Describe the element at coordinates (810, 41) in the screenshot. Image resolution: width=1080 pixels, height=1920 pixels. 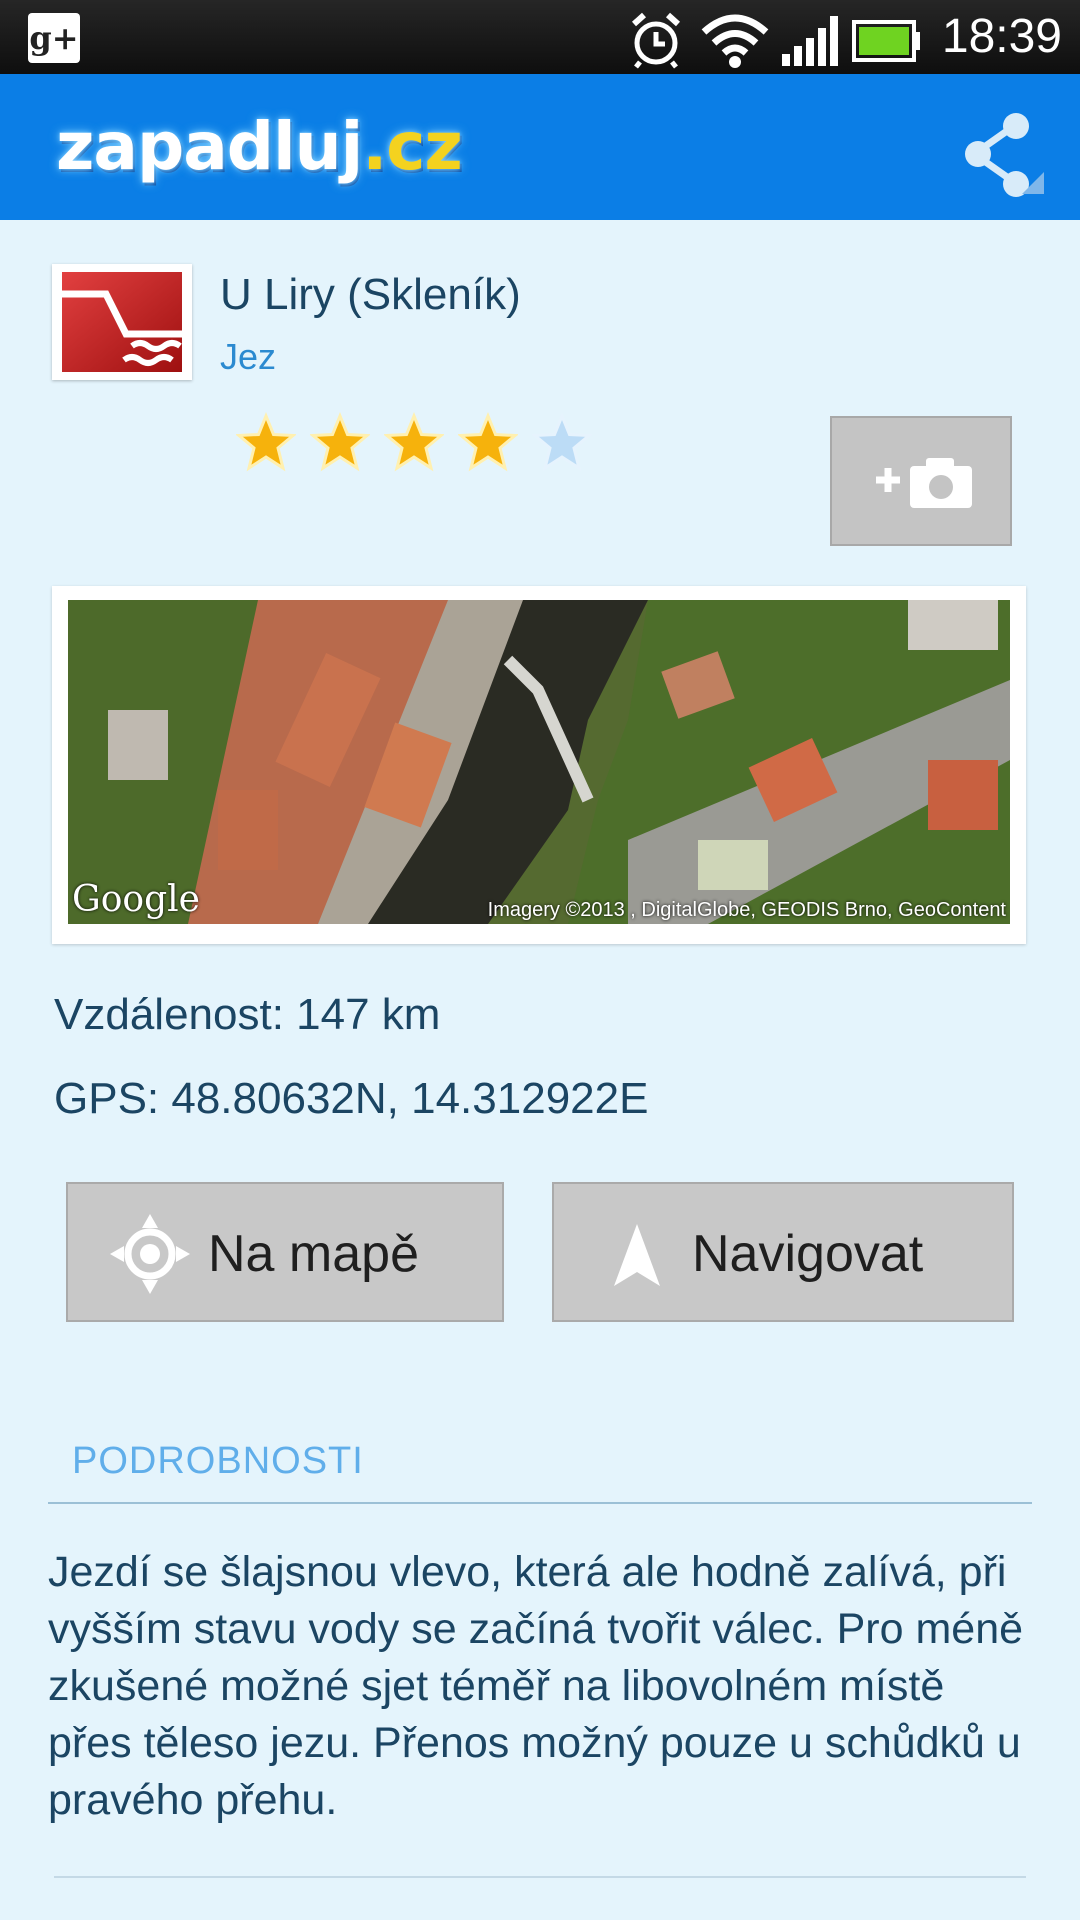
I see `signal-icon` at that location.